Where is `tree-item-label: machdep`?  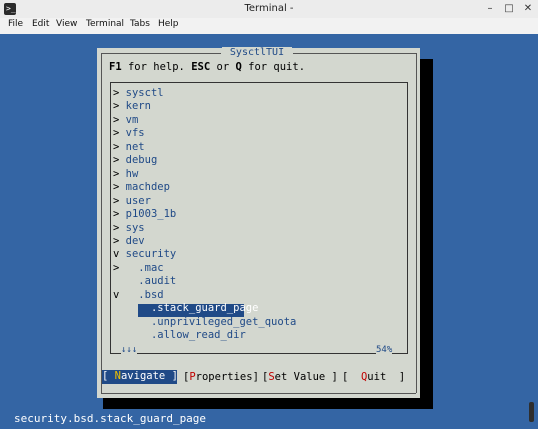 tree-item-label: machdep is located at coordinates (147, 187).